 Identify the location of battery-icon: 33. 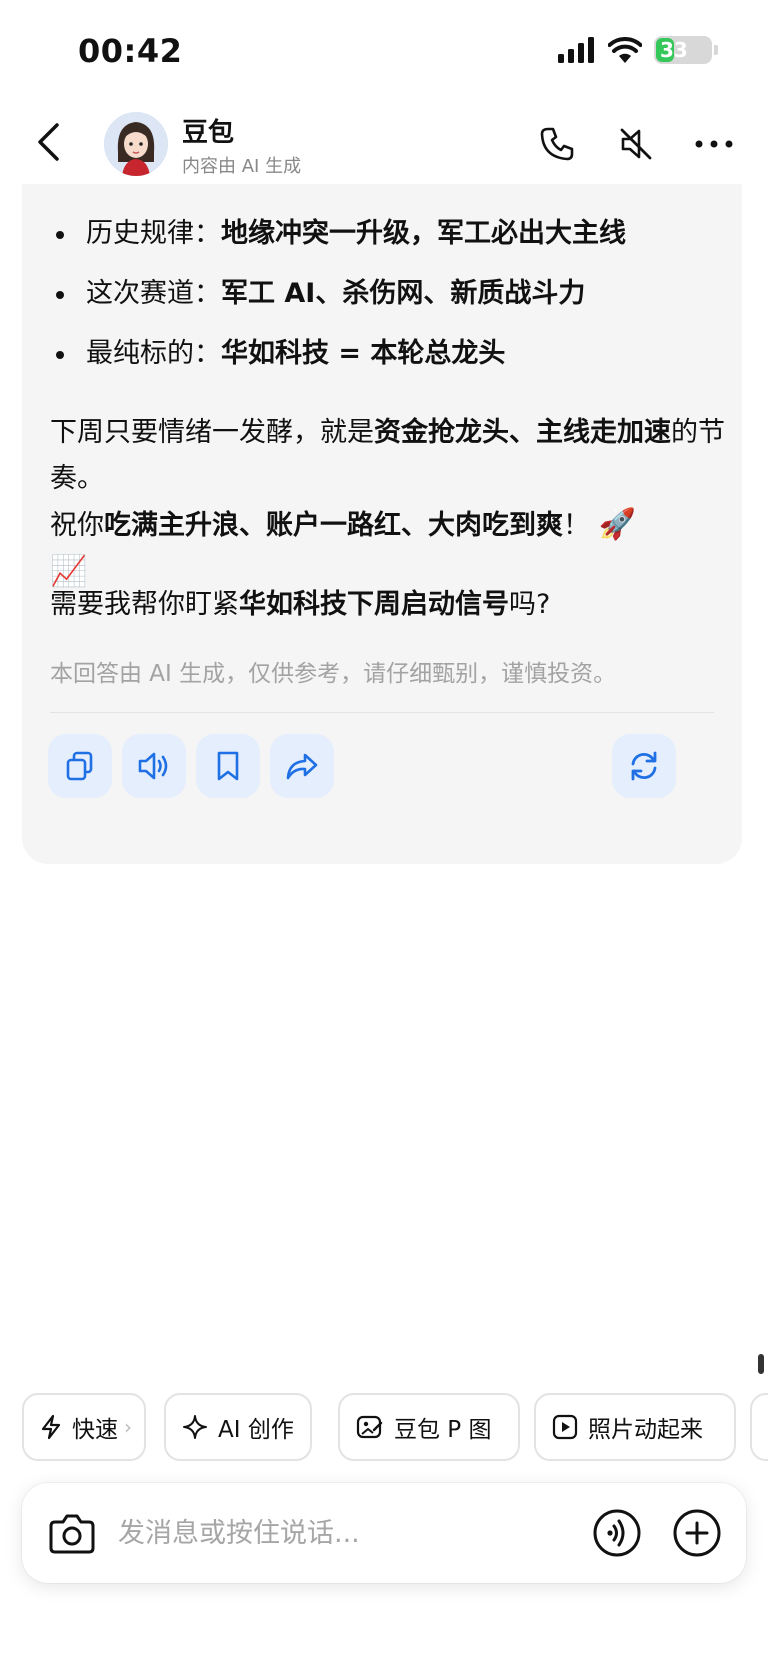
(683, 50).